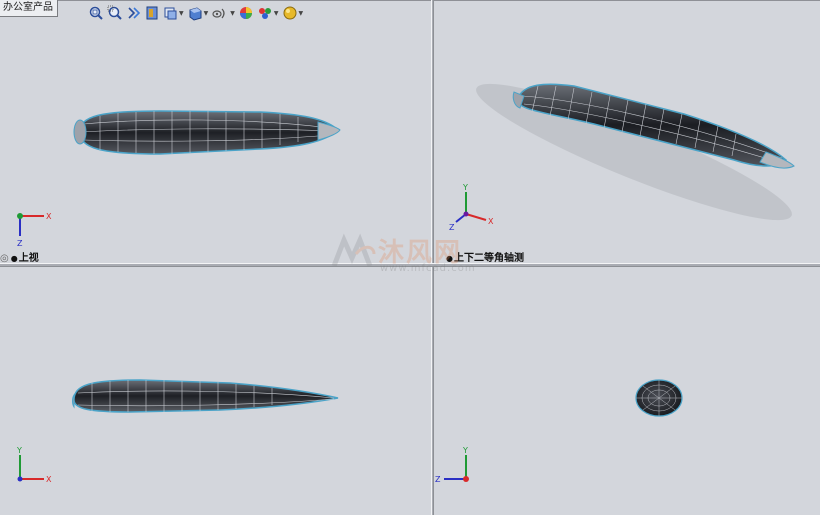 The height and width of the screenshot is (515, 820). I want to click on view-name: 上下二等角轴测, so click(488, 258).